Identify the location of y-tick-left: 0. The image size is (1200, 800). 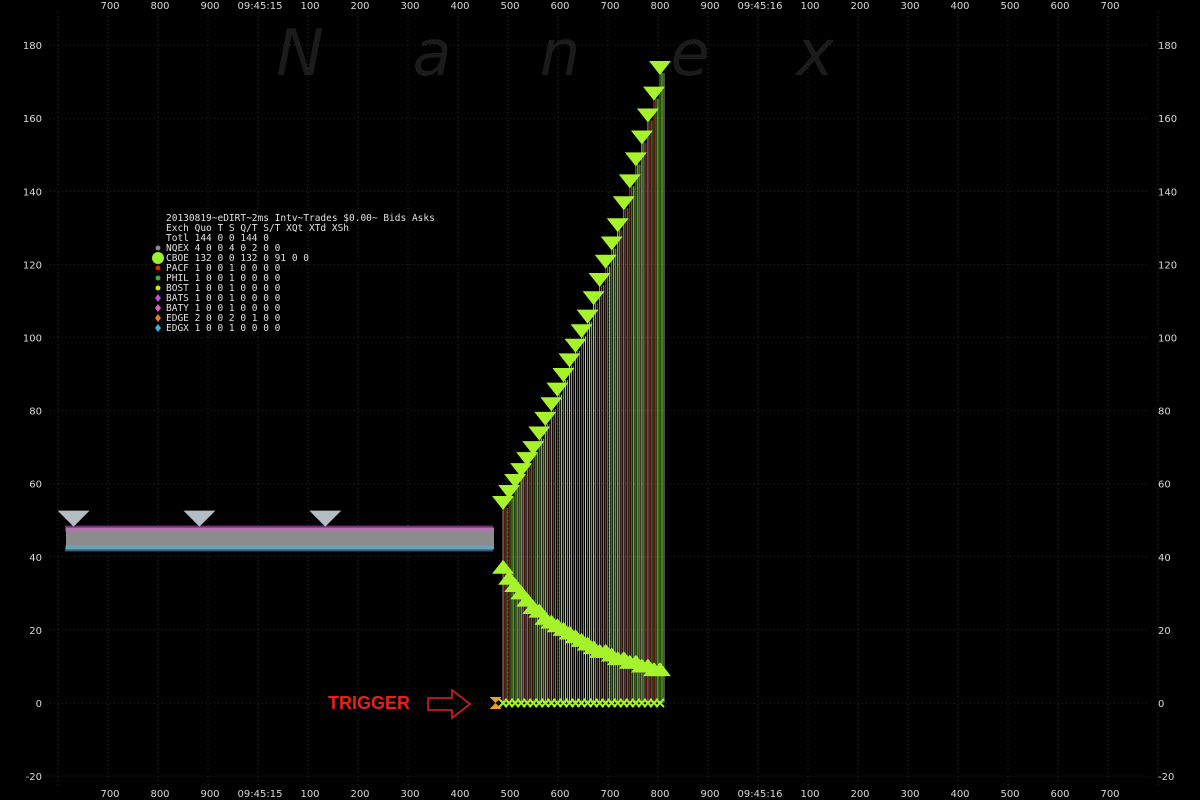
(39, 704).